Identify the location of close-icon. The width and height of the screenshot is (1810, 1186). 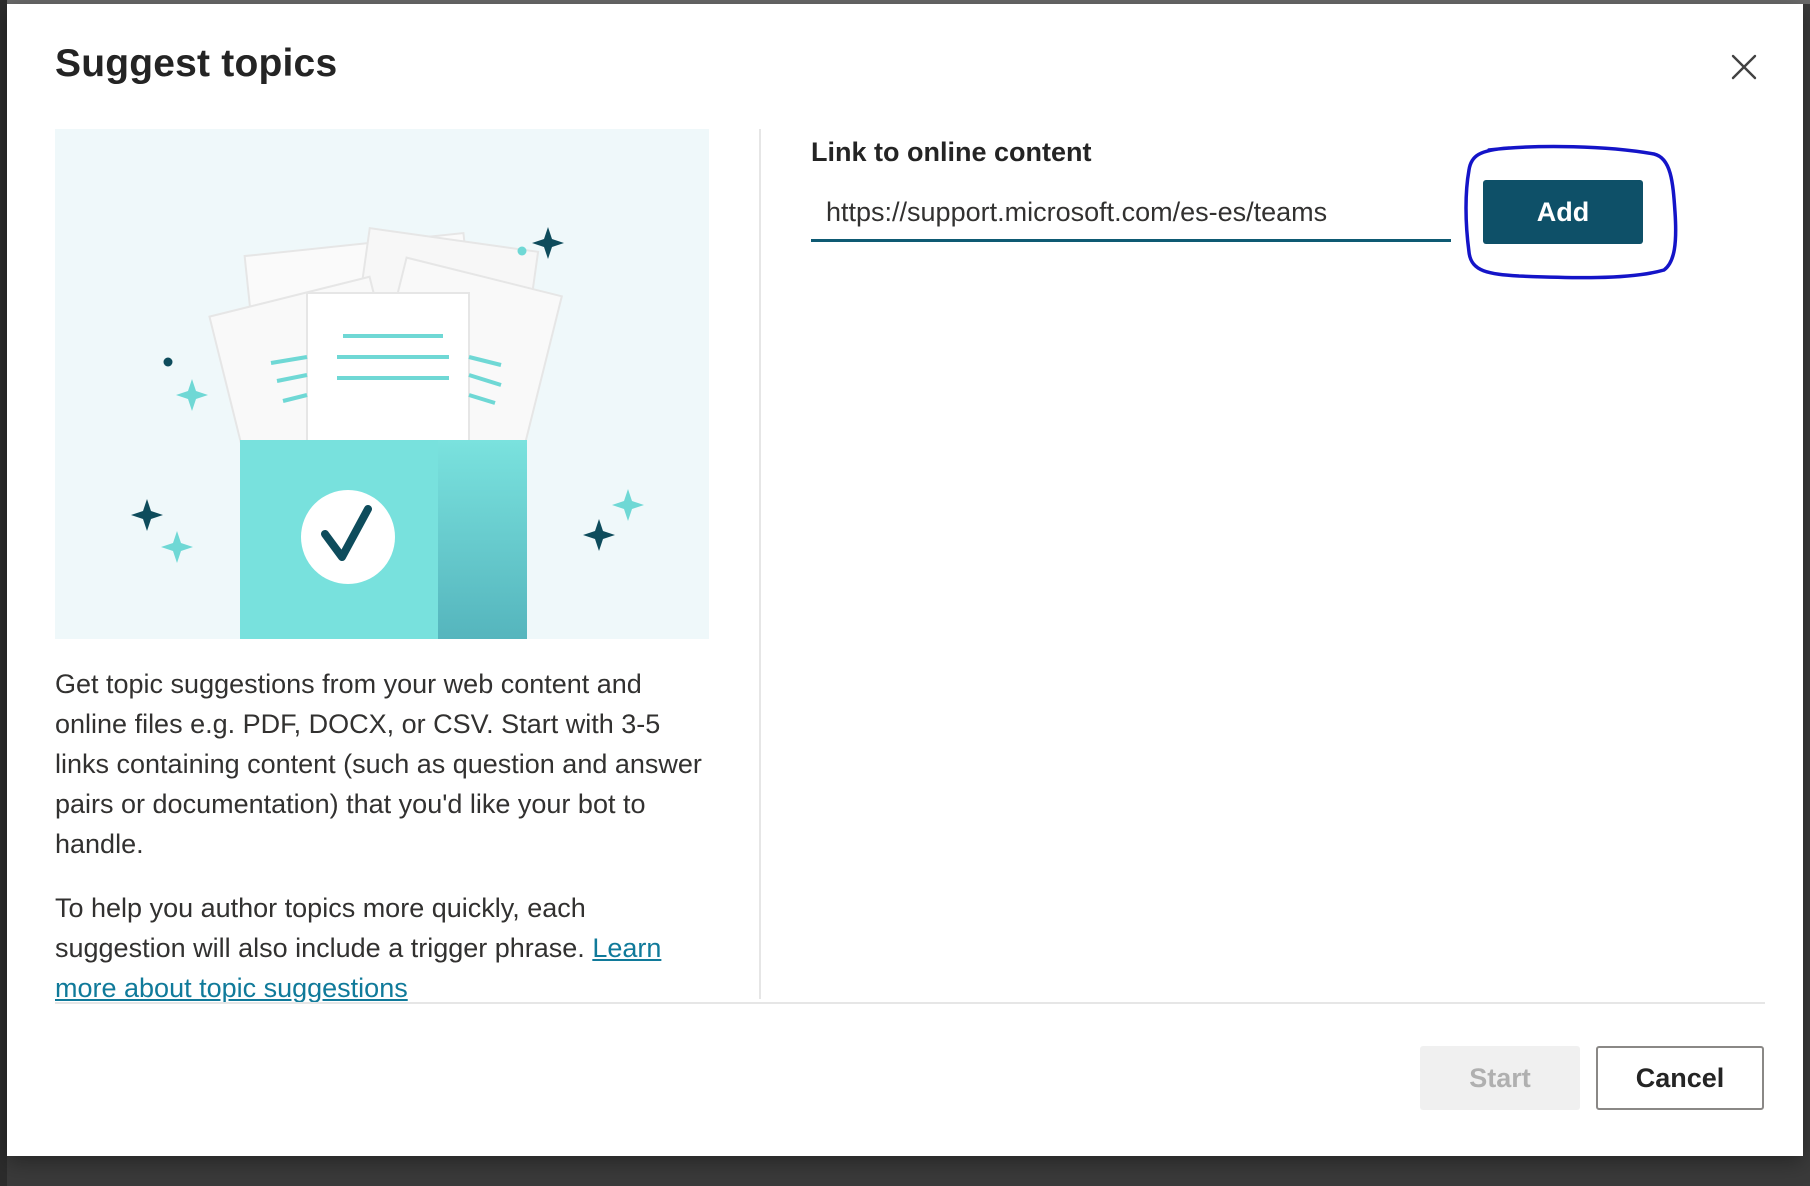
(1744, 67).